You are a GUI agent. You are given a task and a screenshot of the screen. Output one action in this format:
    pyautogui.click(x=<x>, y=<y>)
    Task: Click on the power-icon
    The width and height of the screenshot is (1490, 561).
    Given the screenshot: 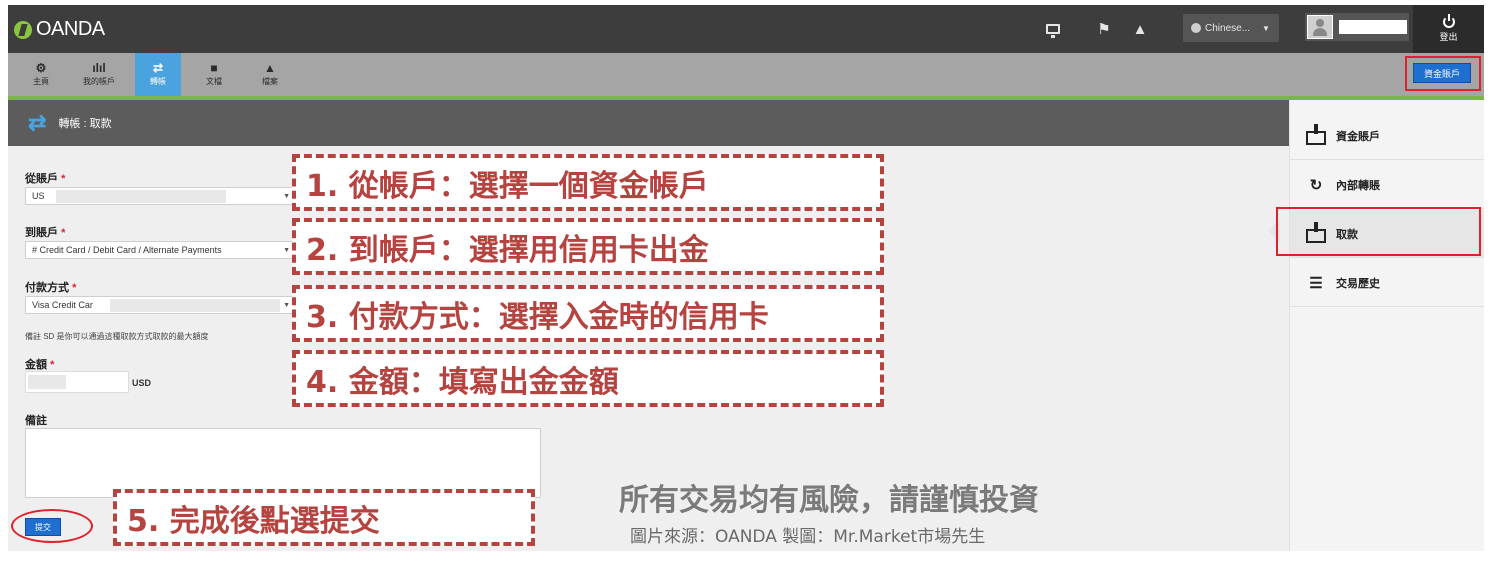 What is the action you would take?
    pyautogui.click(x=1448, y=20)
    